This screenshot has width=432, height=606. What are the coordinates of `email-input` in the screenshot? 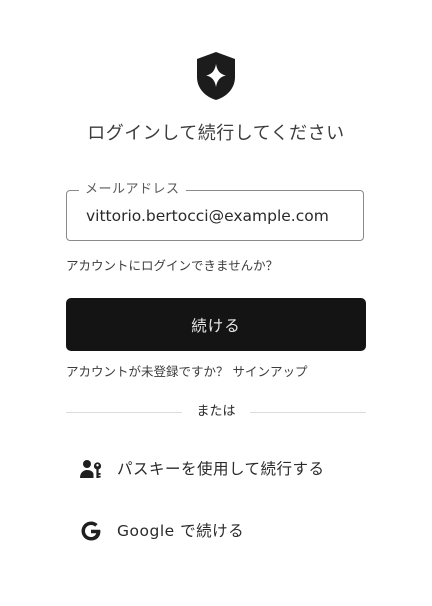 It's located at (221, 216).